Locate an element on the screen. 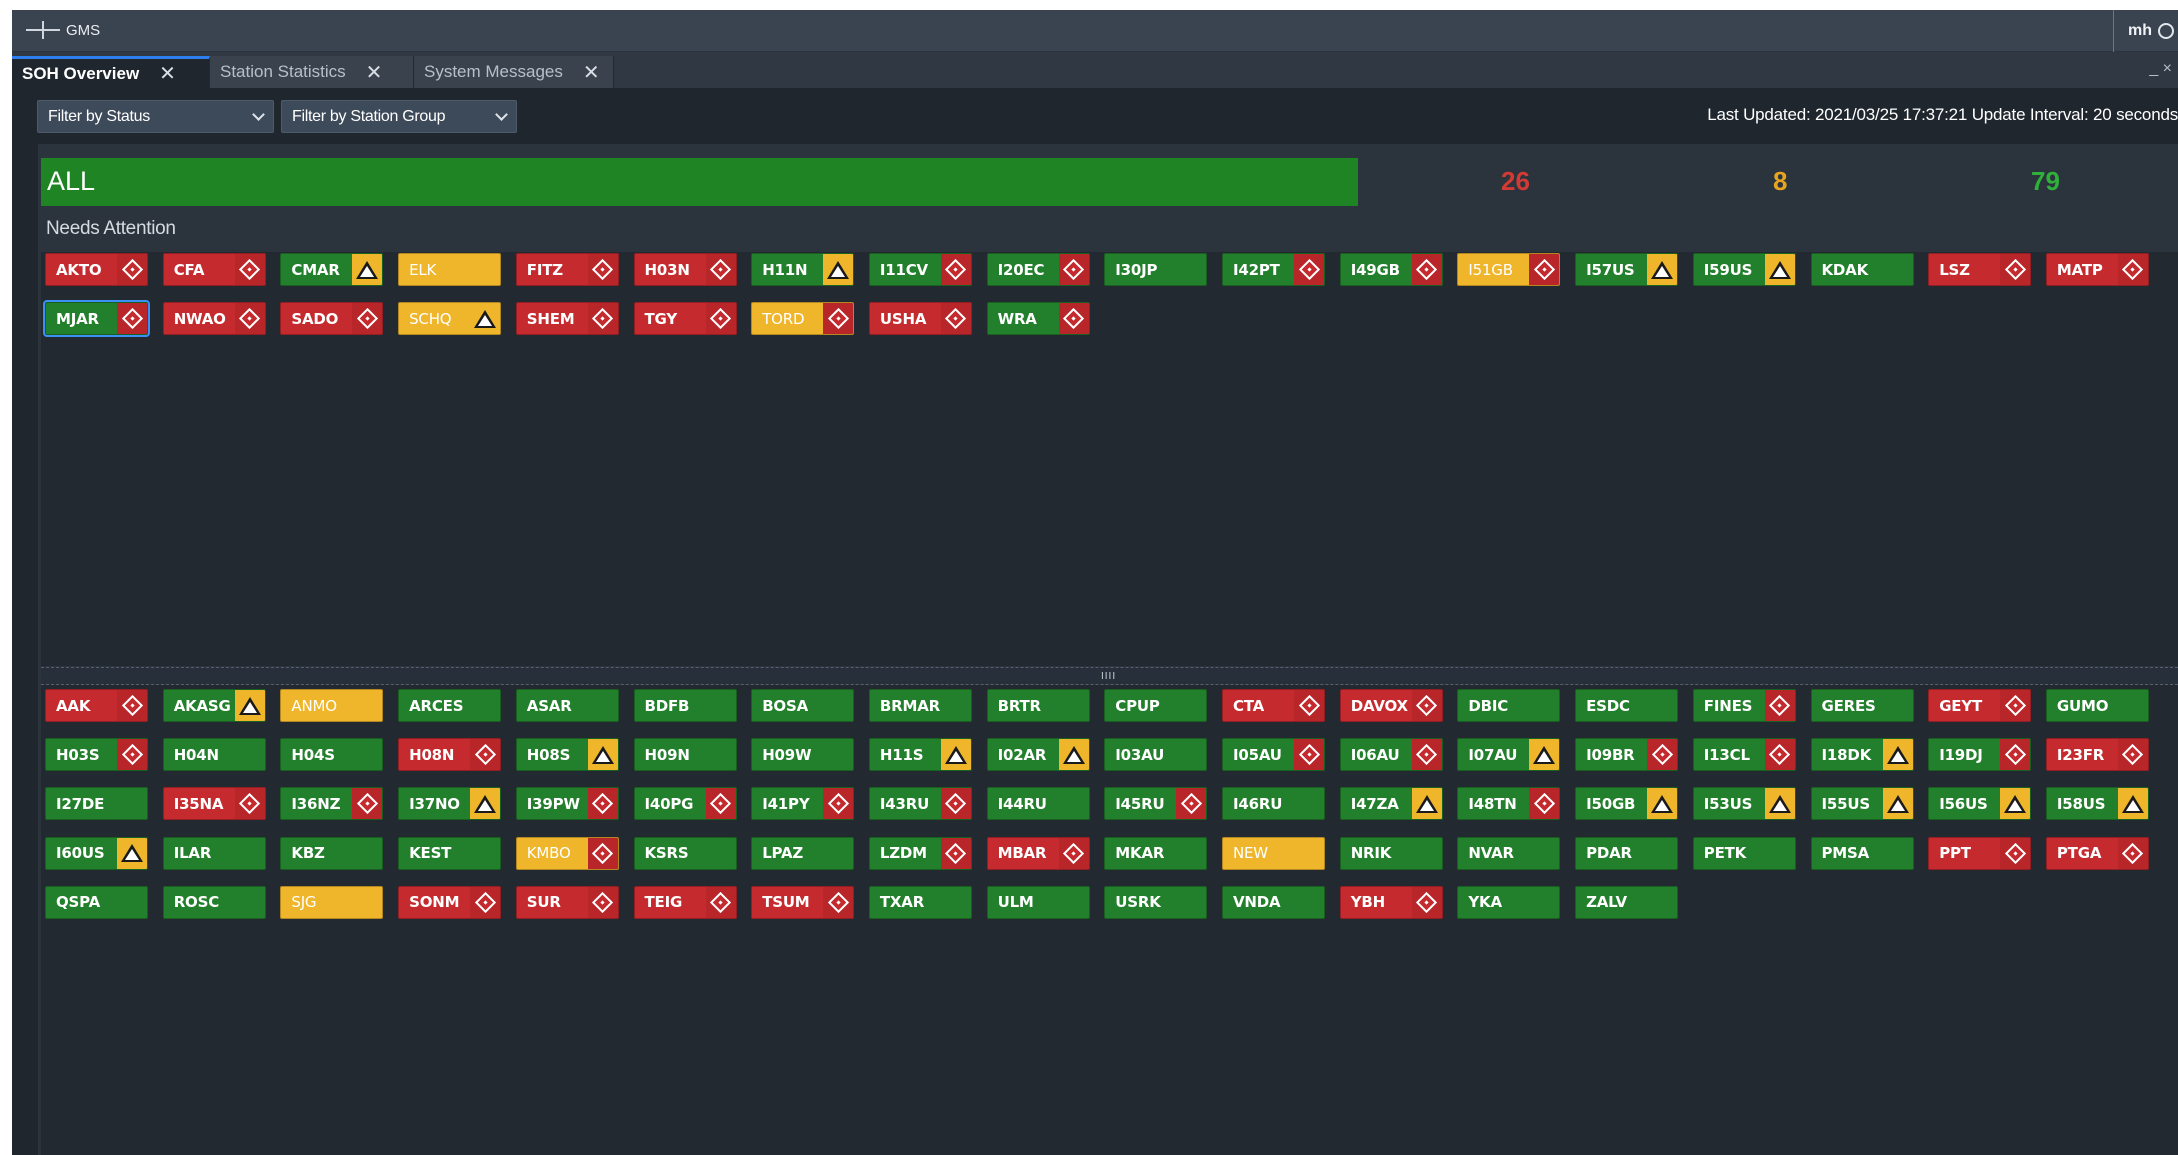 This screenshot has height=1155, width=2178. station-tile-esdc: ESDC is located at coordinates (1627, 705).